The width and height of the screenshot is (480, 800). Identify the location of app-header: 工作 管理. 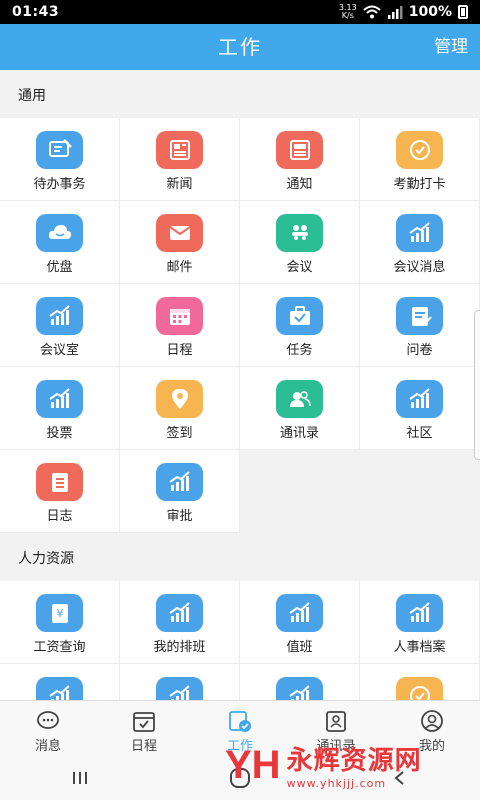
(240, 47).